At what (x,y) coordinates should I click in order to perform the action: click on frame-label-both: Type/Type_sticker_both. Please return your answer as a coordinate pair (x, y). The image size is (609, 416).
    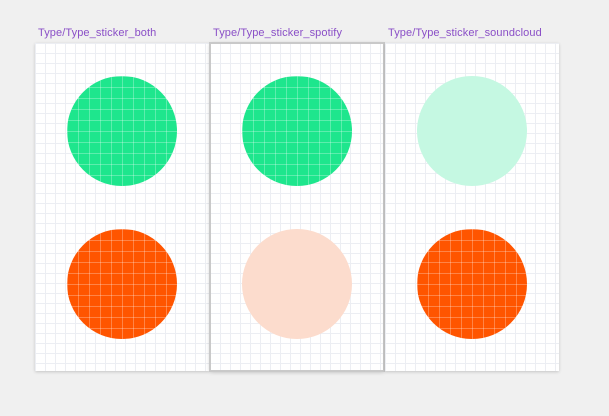
    Looking at the image, I should click on (97, 33).